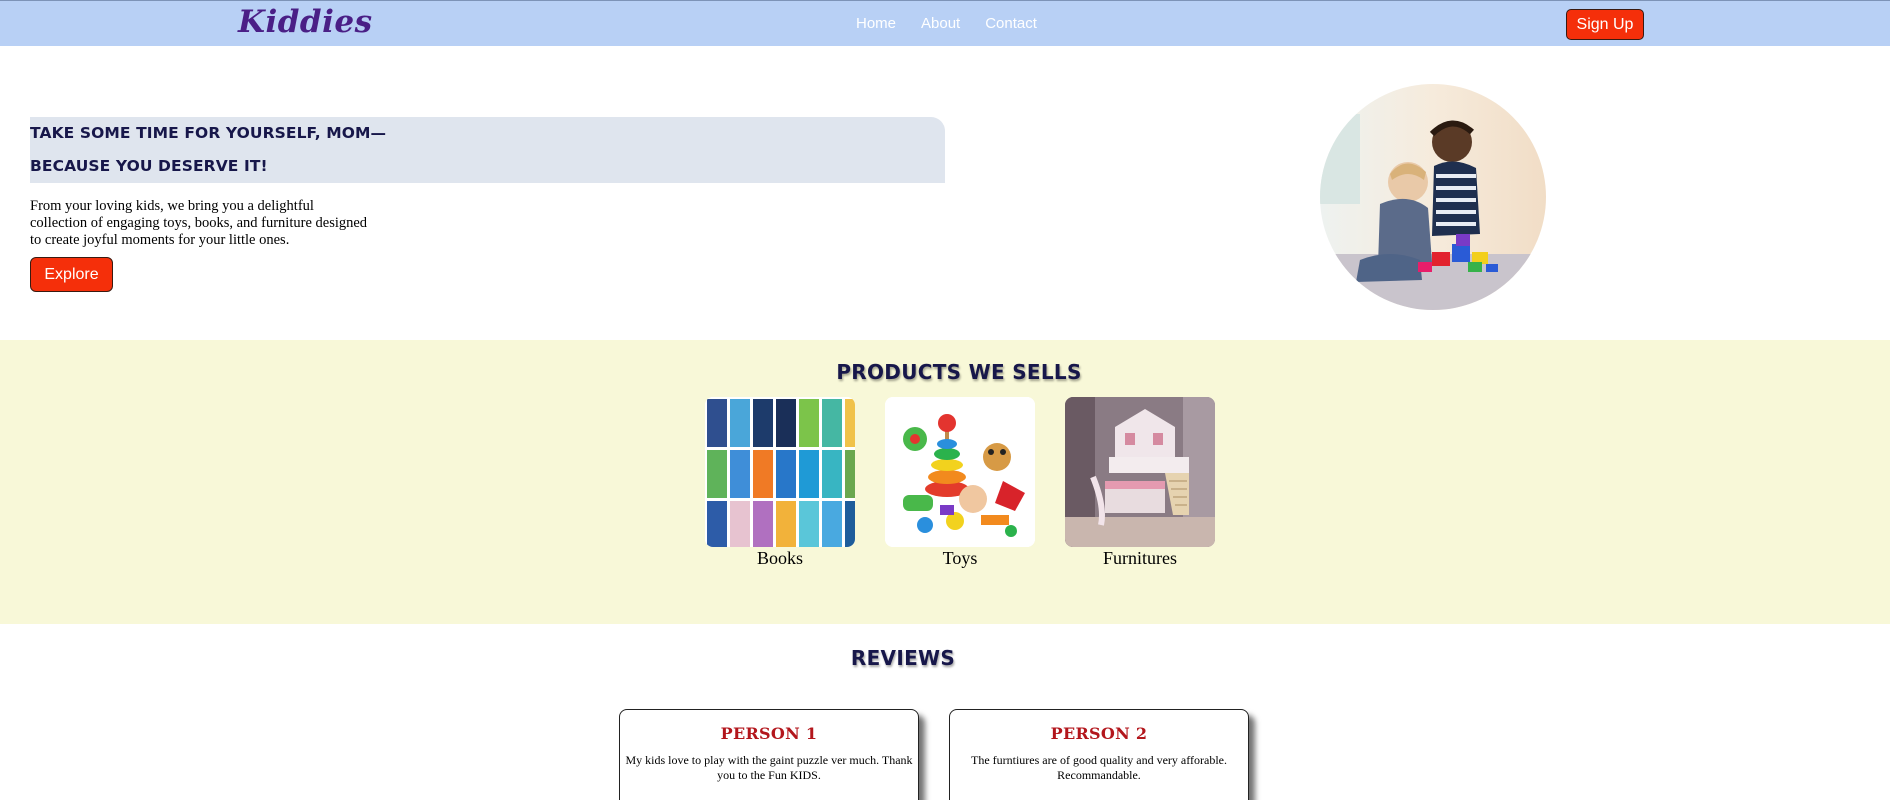 This screenshot has height=800, width=1890. I want to click on books-image, so click(780, 472).